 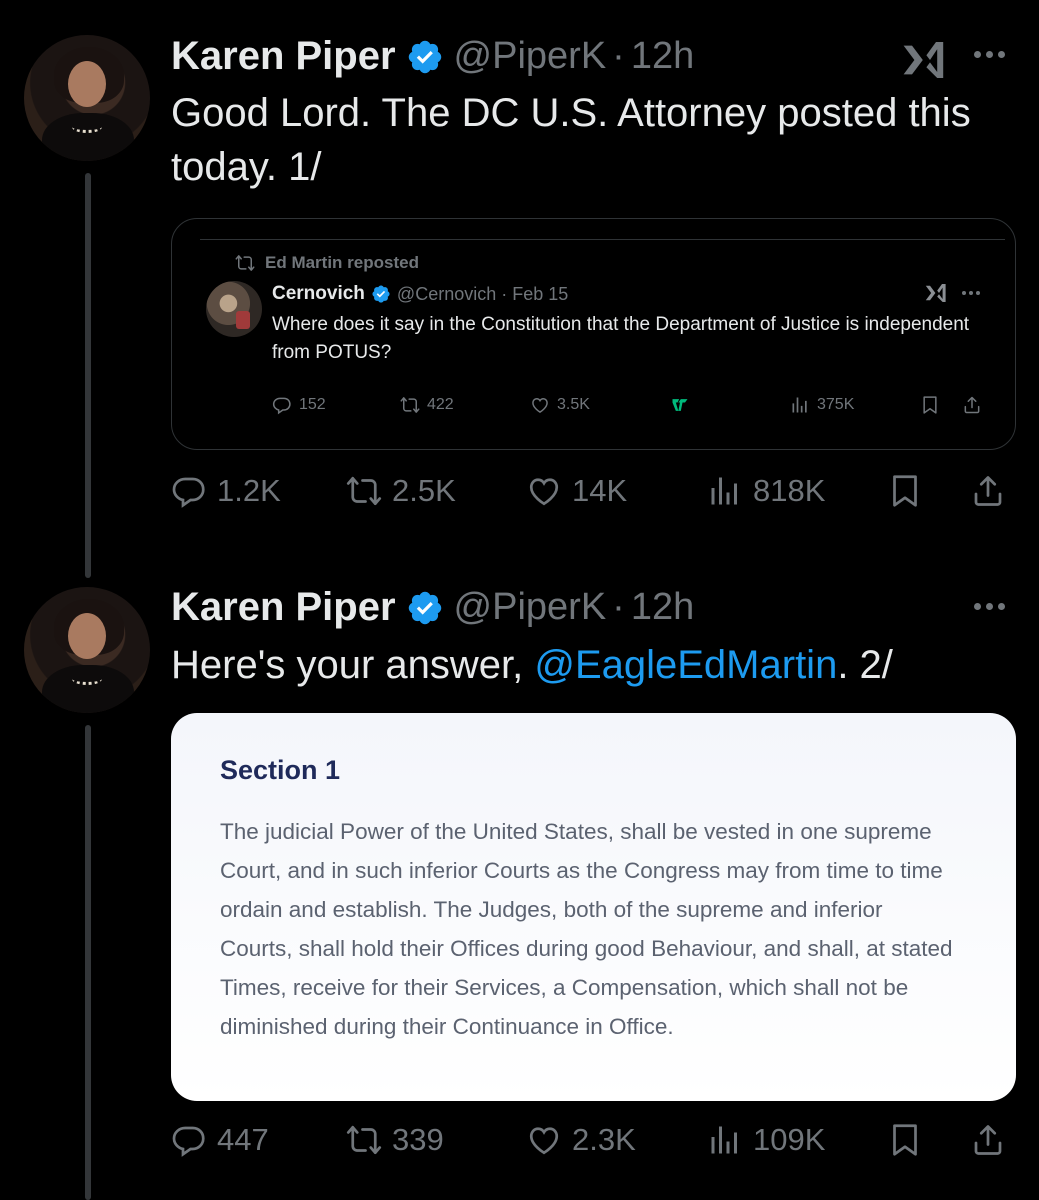 I want to click on views-button: 109K, so click(x=766, y=1140).